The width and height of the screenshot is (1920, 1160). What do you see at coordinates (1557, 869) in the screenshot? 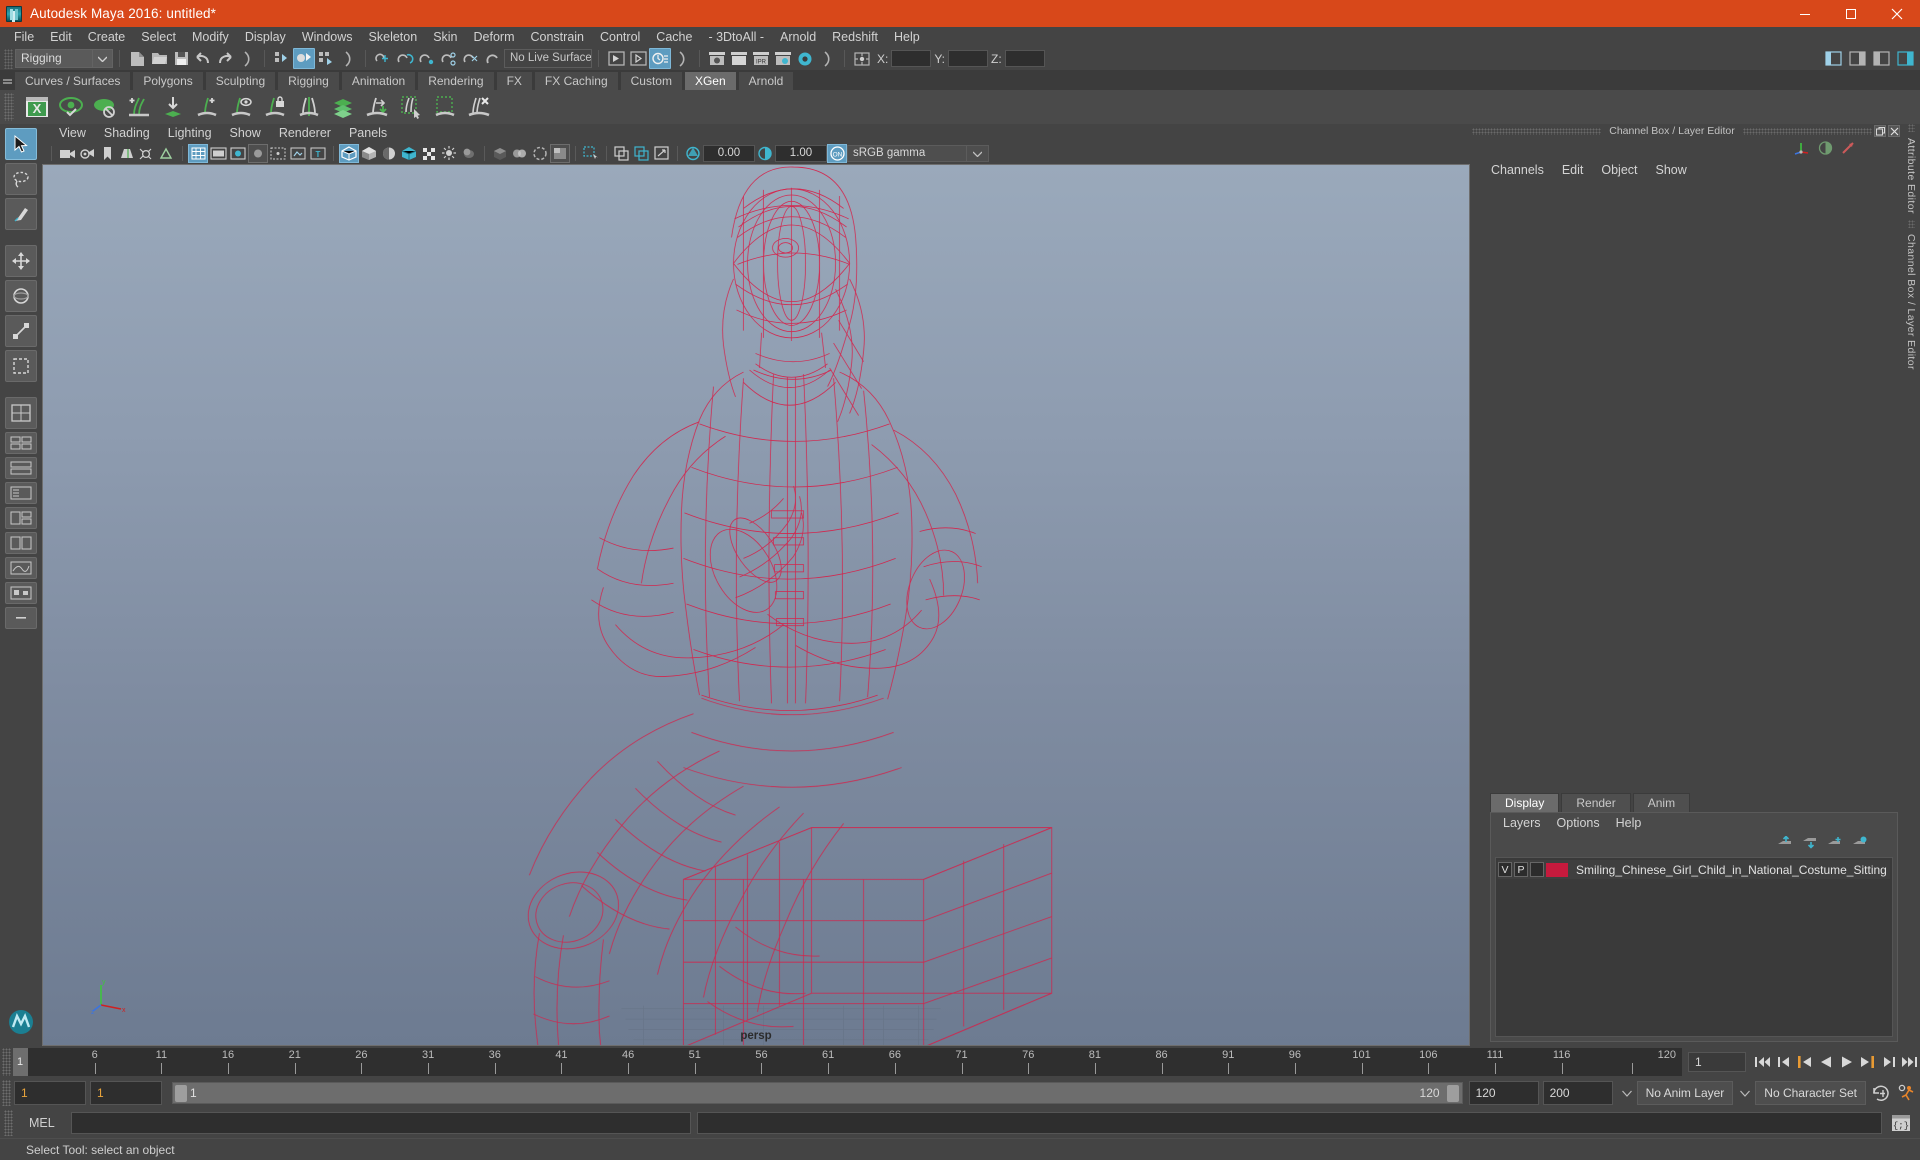
I see `layer-color-swatch` at bounding box center [1557, 869].